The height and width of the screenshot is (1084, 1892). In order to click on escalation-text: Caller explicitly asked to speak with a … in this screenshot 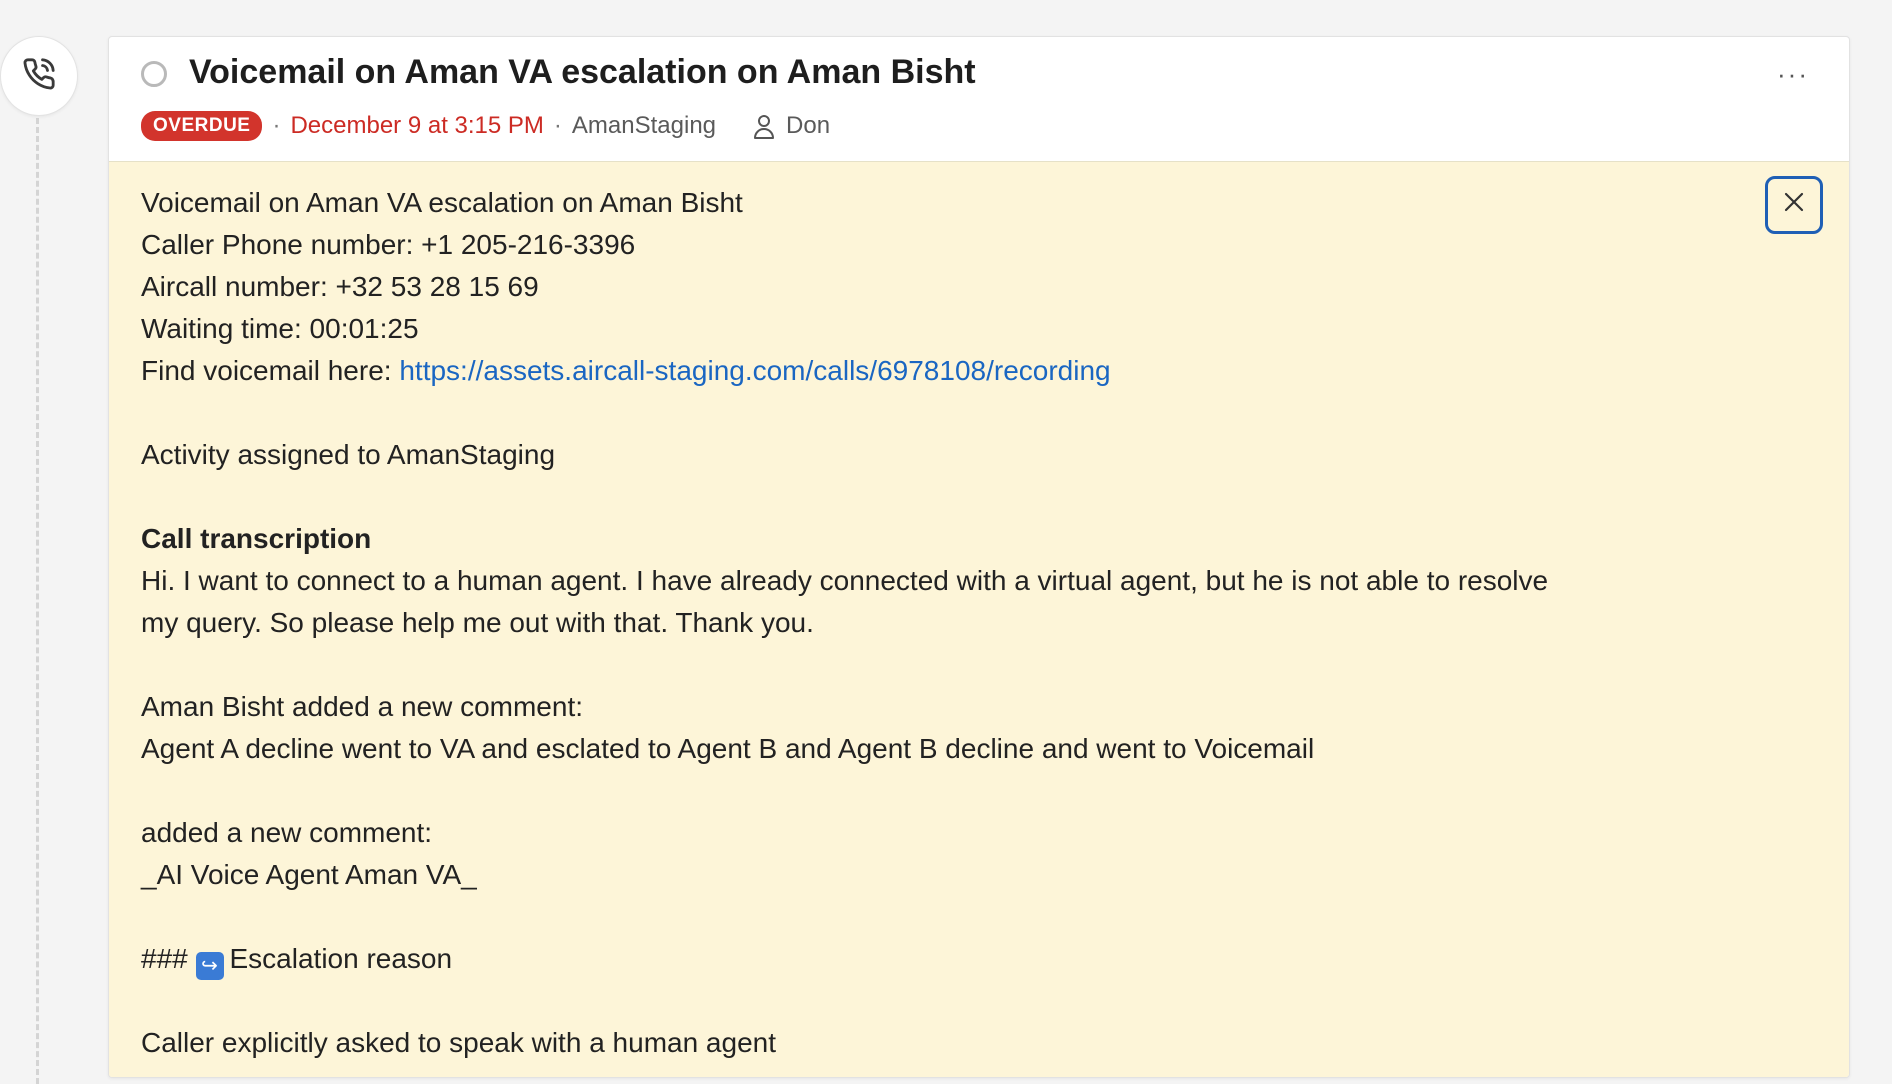, I will do `click(459, 1042)`.